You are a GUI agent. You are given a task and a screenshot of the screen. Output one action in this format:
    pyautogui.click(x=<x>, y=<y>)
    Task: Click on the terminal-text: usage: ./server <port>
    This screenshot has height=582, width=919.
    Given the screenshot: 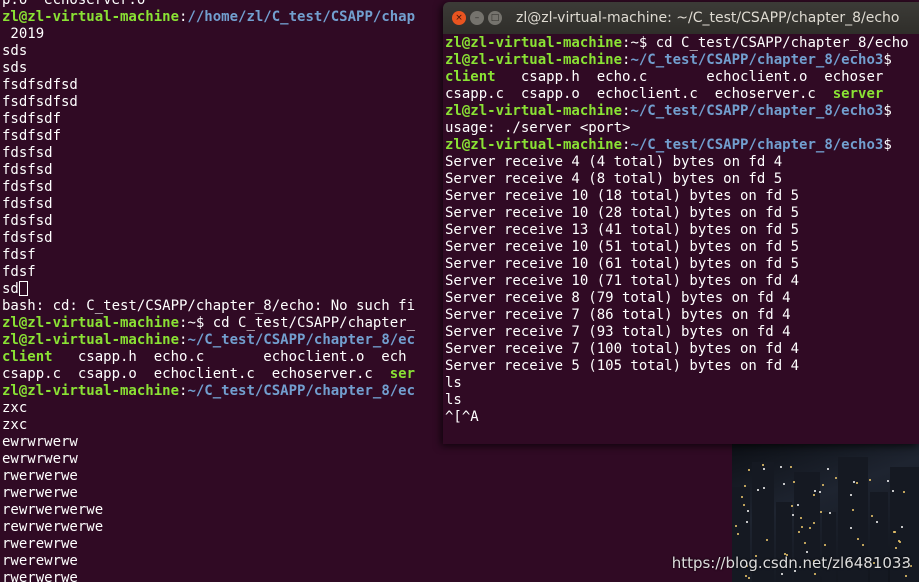 What is the action you would take?
    pyautogui.click(x=538, y=128)
    